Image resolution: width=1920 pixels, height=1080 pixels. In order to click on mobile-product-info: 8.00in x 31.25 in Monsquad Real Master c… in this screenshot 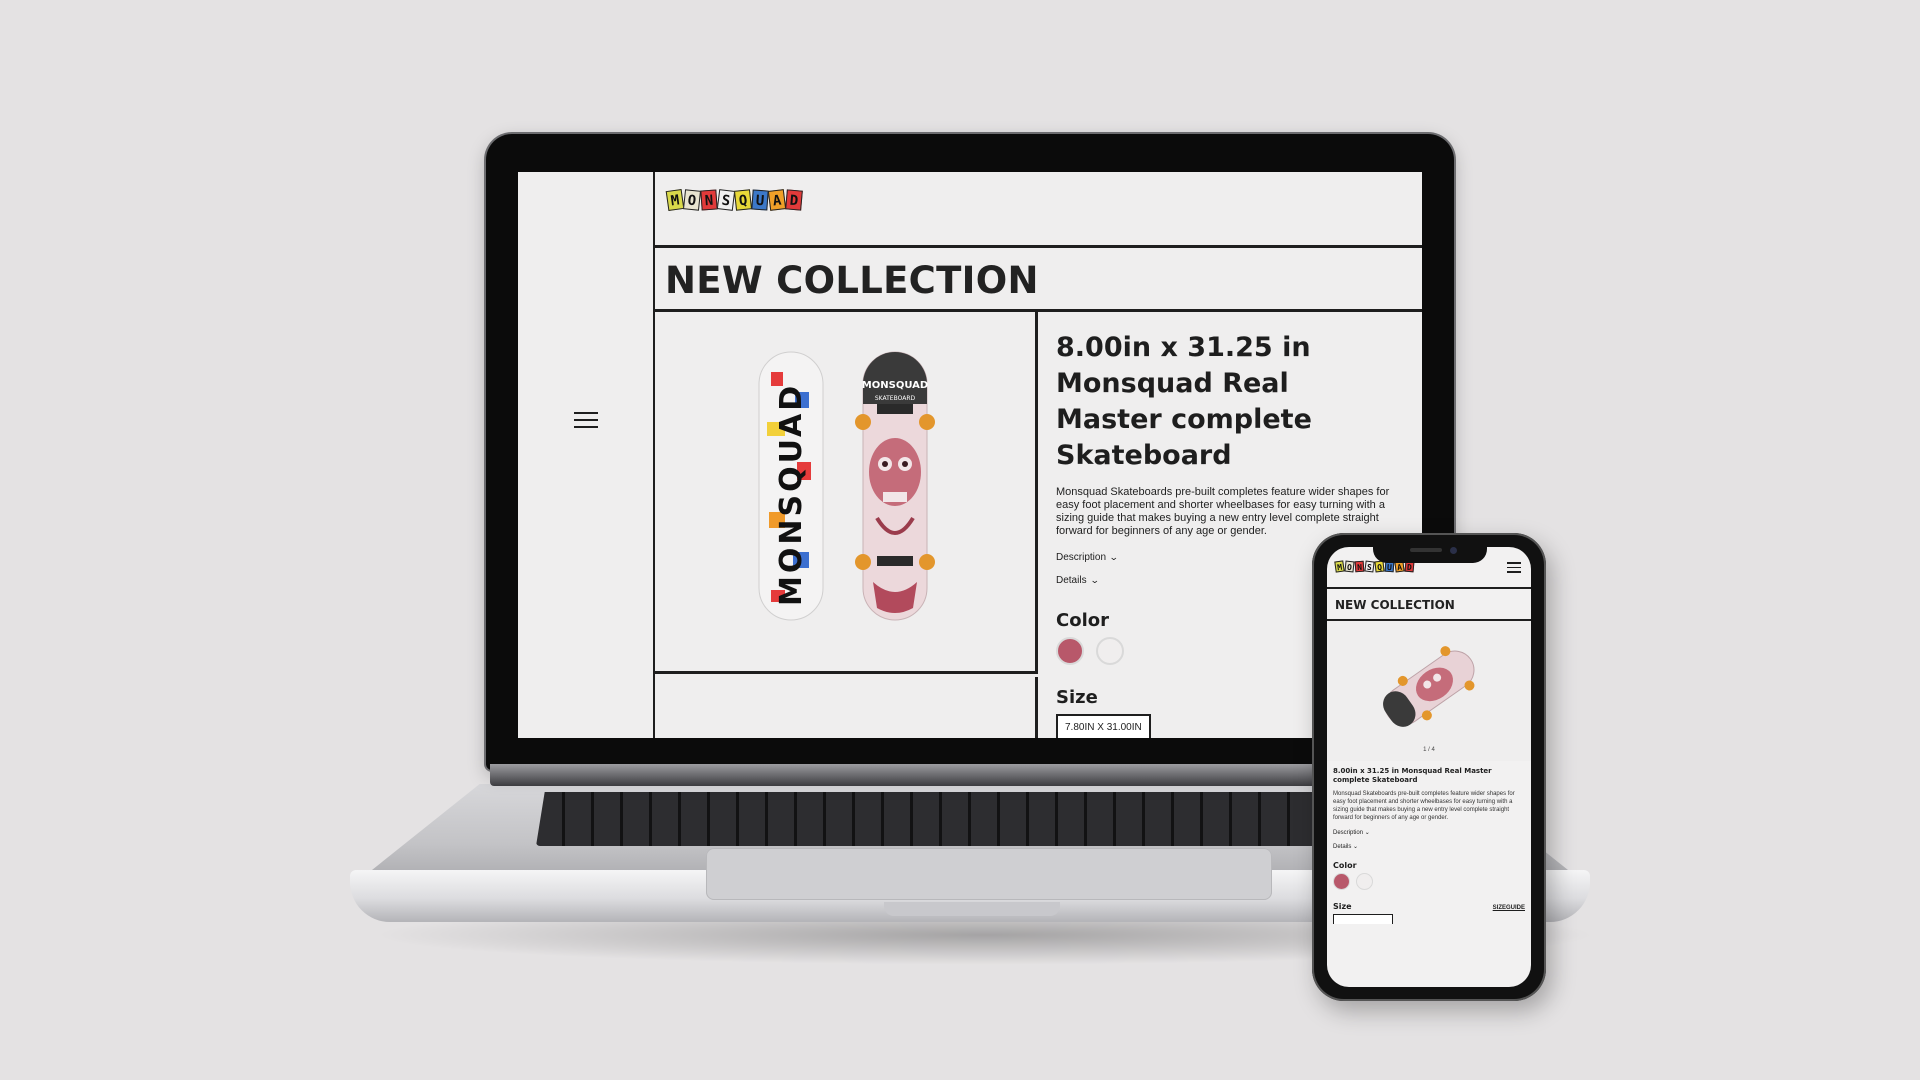, I will do `click(1429, 845)`.